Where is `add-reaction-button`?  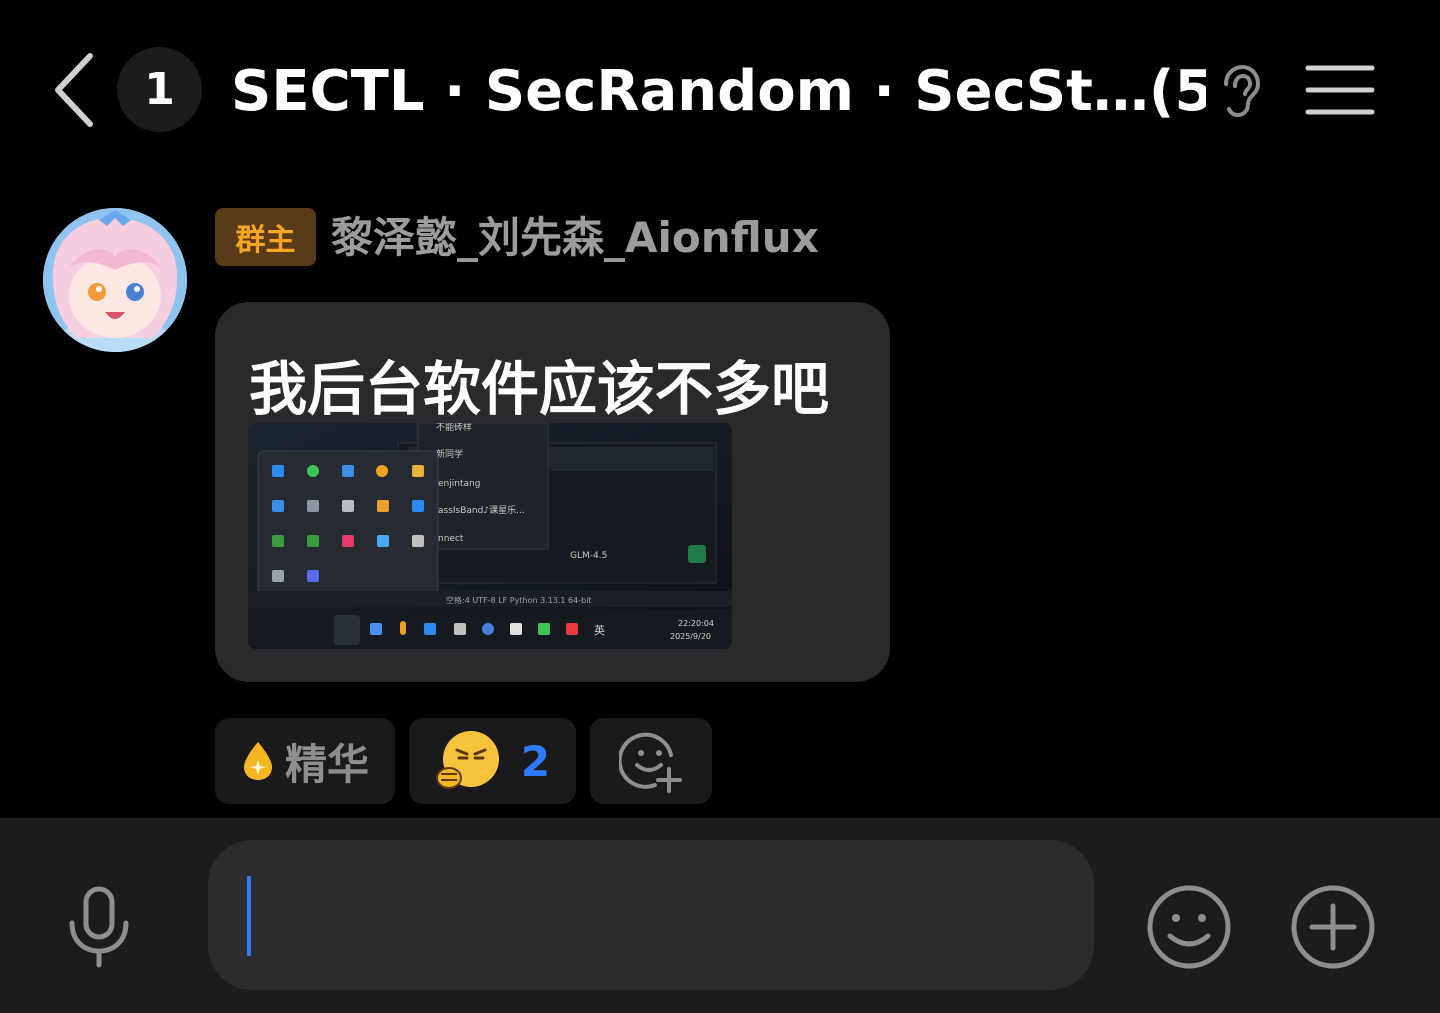
add-reaction-button is located at coordinates (651, 761).